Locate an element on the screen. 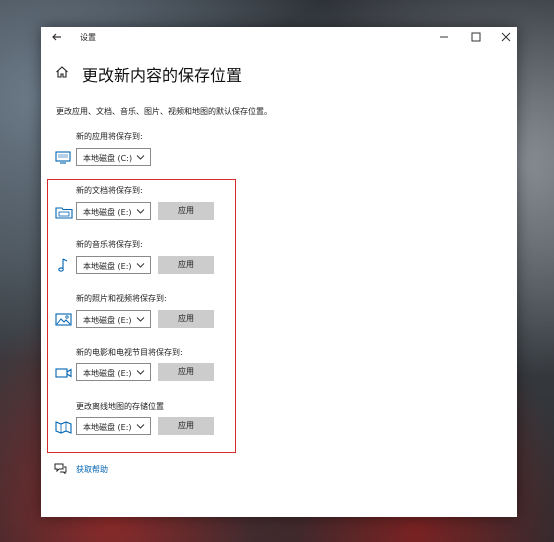 Image resolution: width=554 pixels, height=542 pixels. monitor-icon is located at coordinates (63, 157).